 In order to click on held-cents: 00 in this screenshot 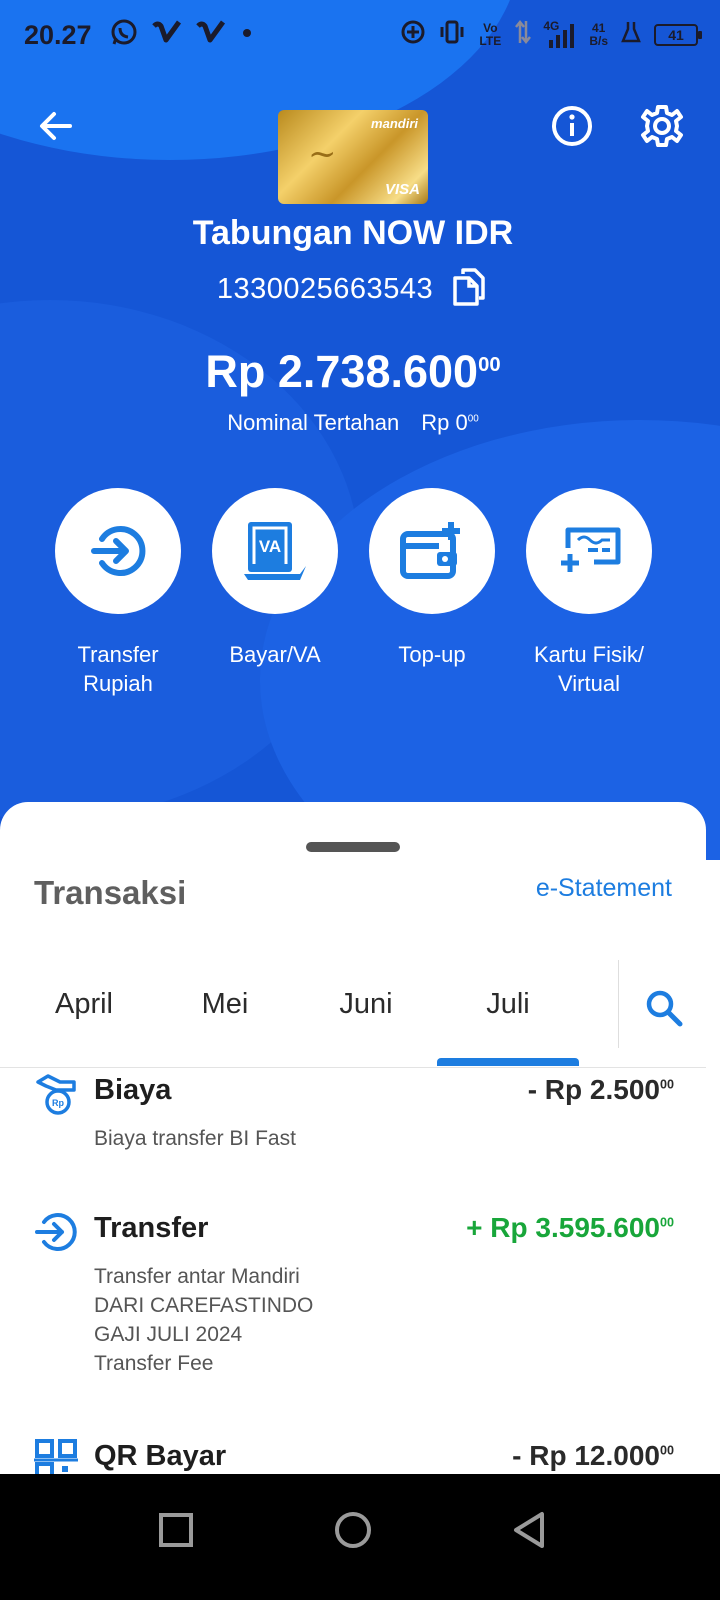, I will do `click(473, 419)`.